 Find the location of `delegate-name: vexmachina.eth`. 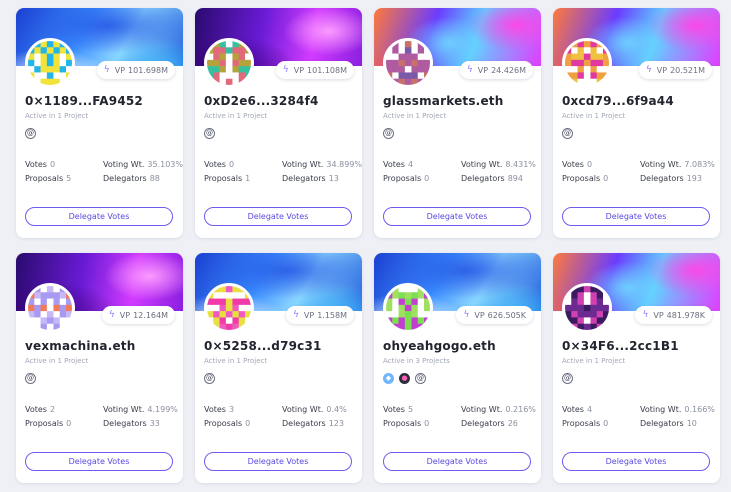

delegate-name: vexmachina.eth is located at coordinates (80, 346).